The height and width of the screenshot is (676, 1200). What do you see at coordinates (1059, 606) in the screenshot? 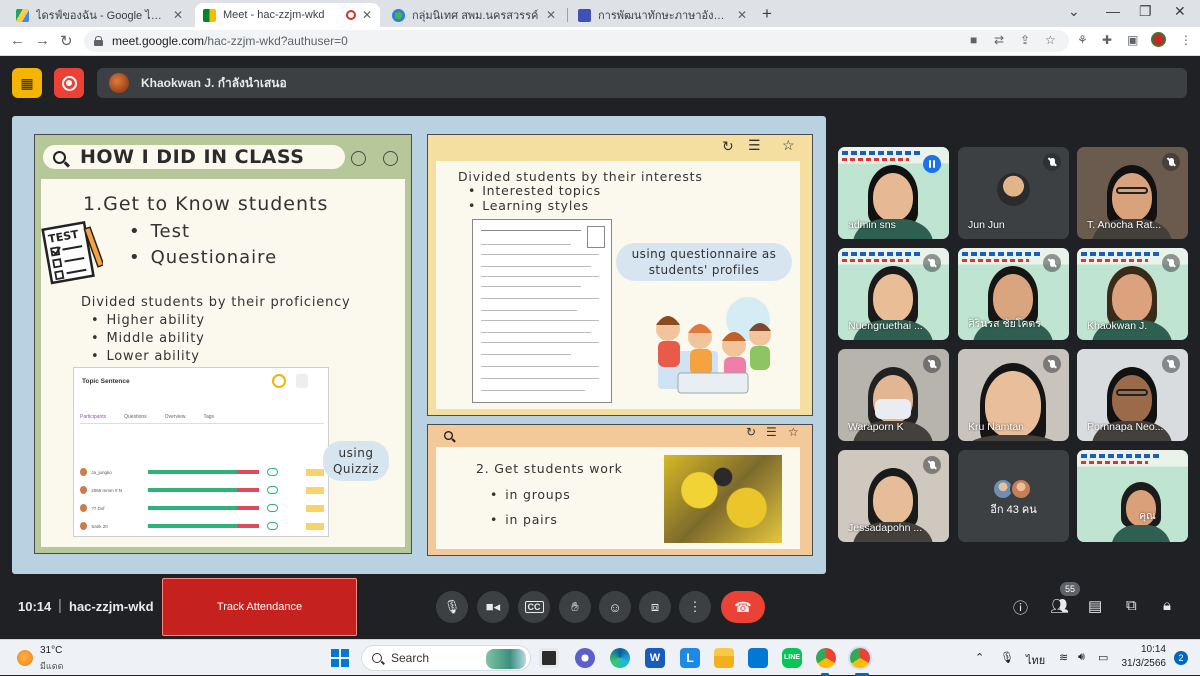
I see `people-icon: 👥︎` at bounding box center [1059, 606].